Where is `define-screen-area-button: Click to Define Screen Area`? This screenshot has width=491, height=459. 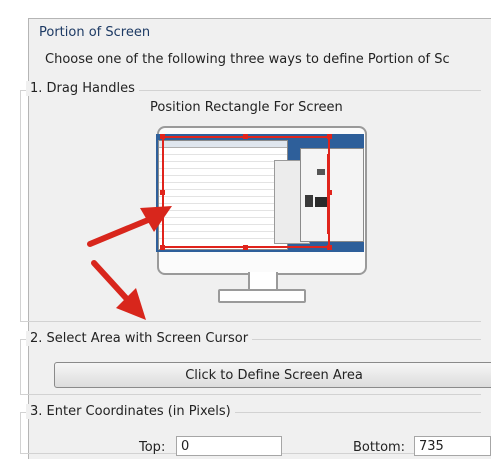
define-screen-area-button: Click to Define Screen Area is located at coordinates (272, 375).